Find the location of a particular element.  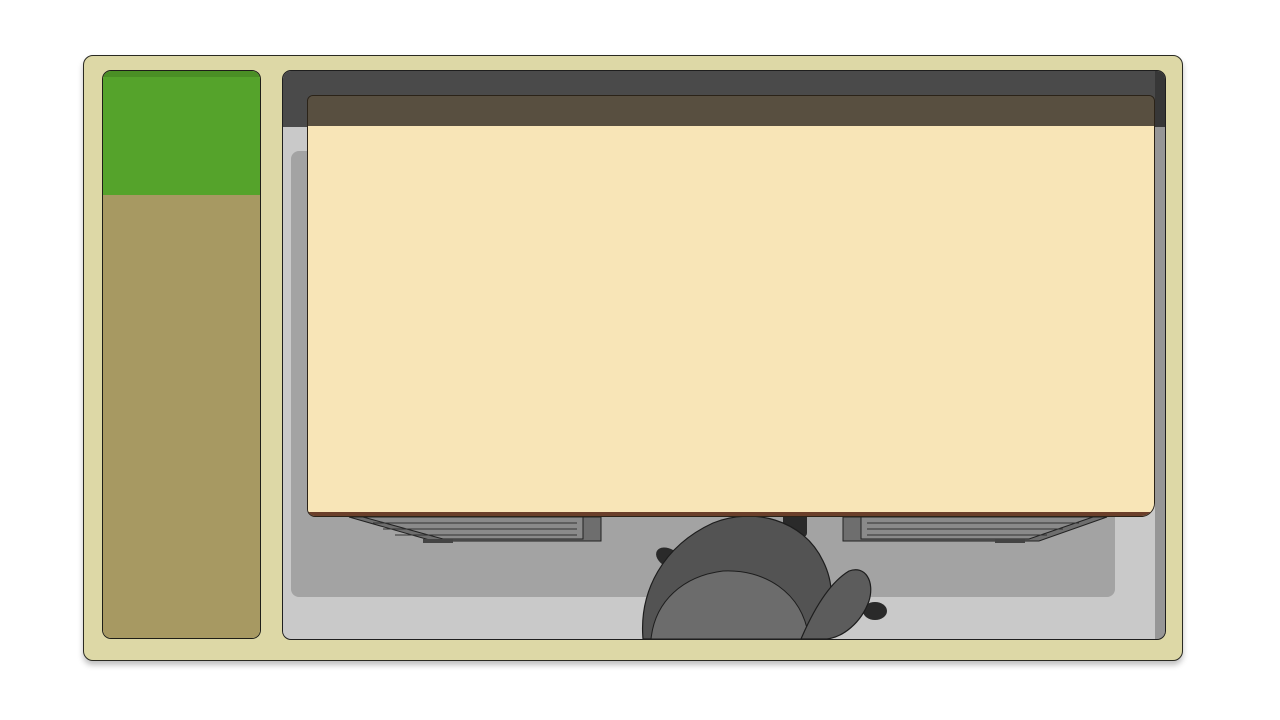

side-panel is located at coordinates (181, 354).